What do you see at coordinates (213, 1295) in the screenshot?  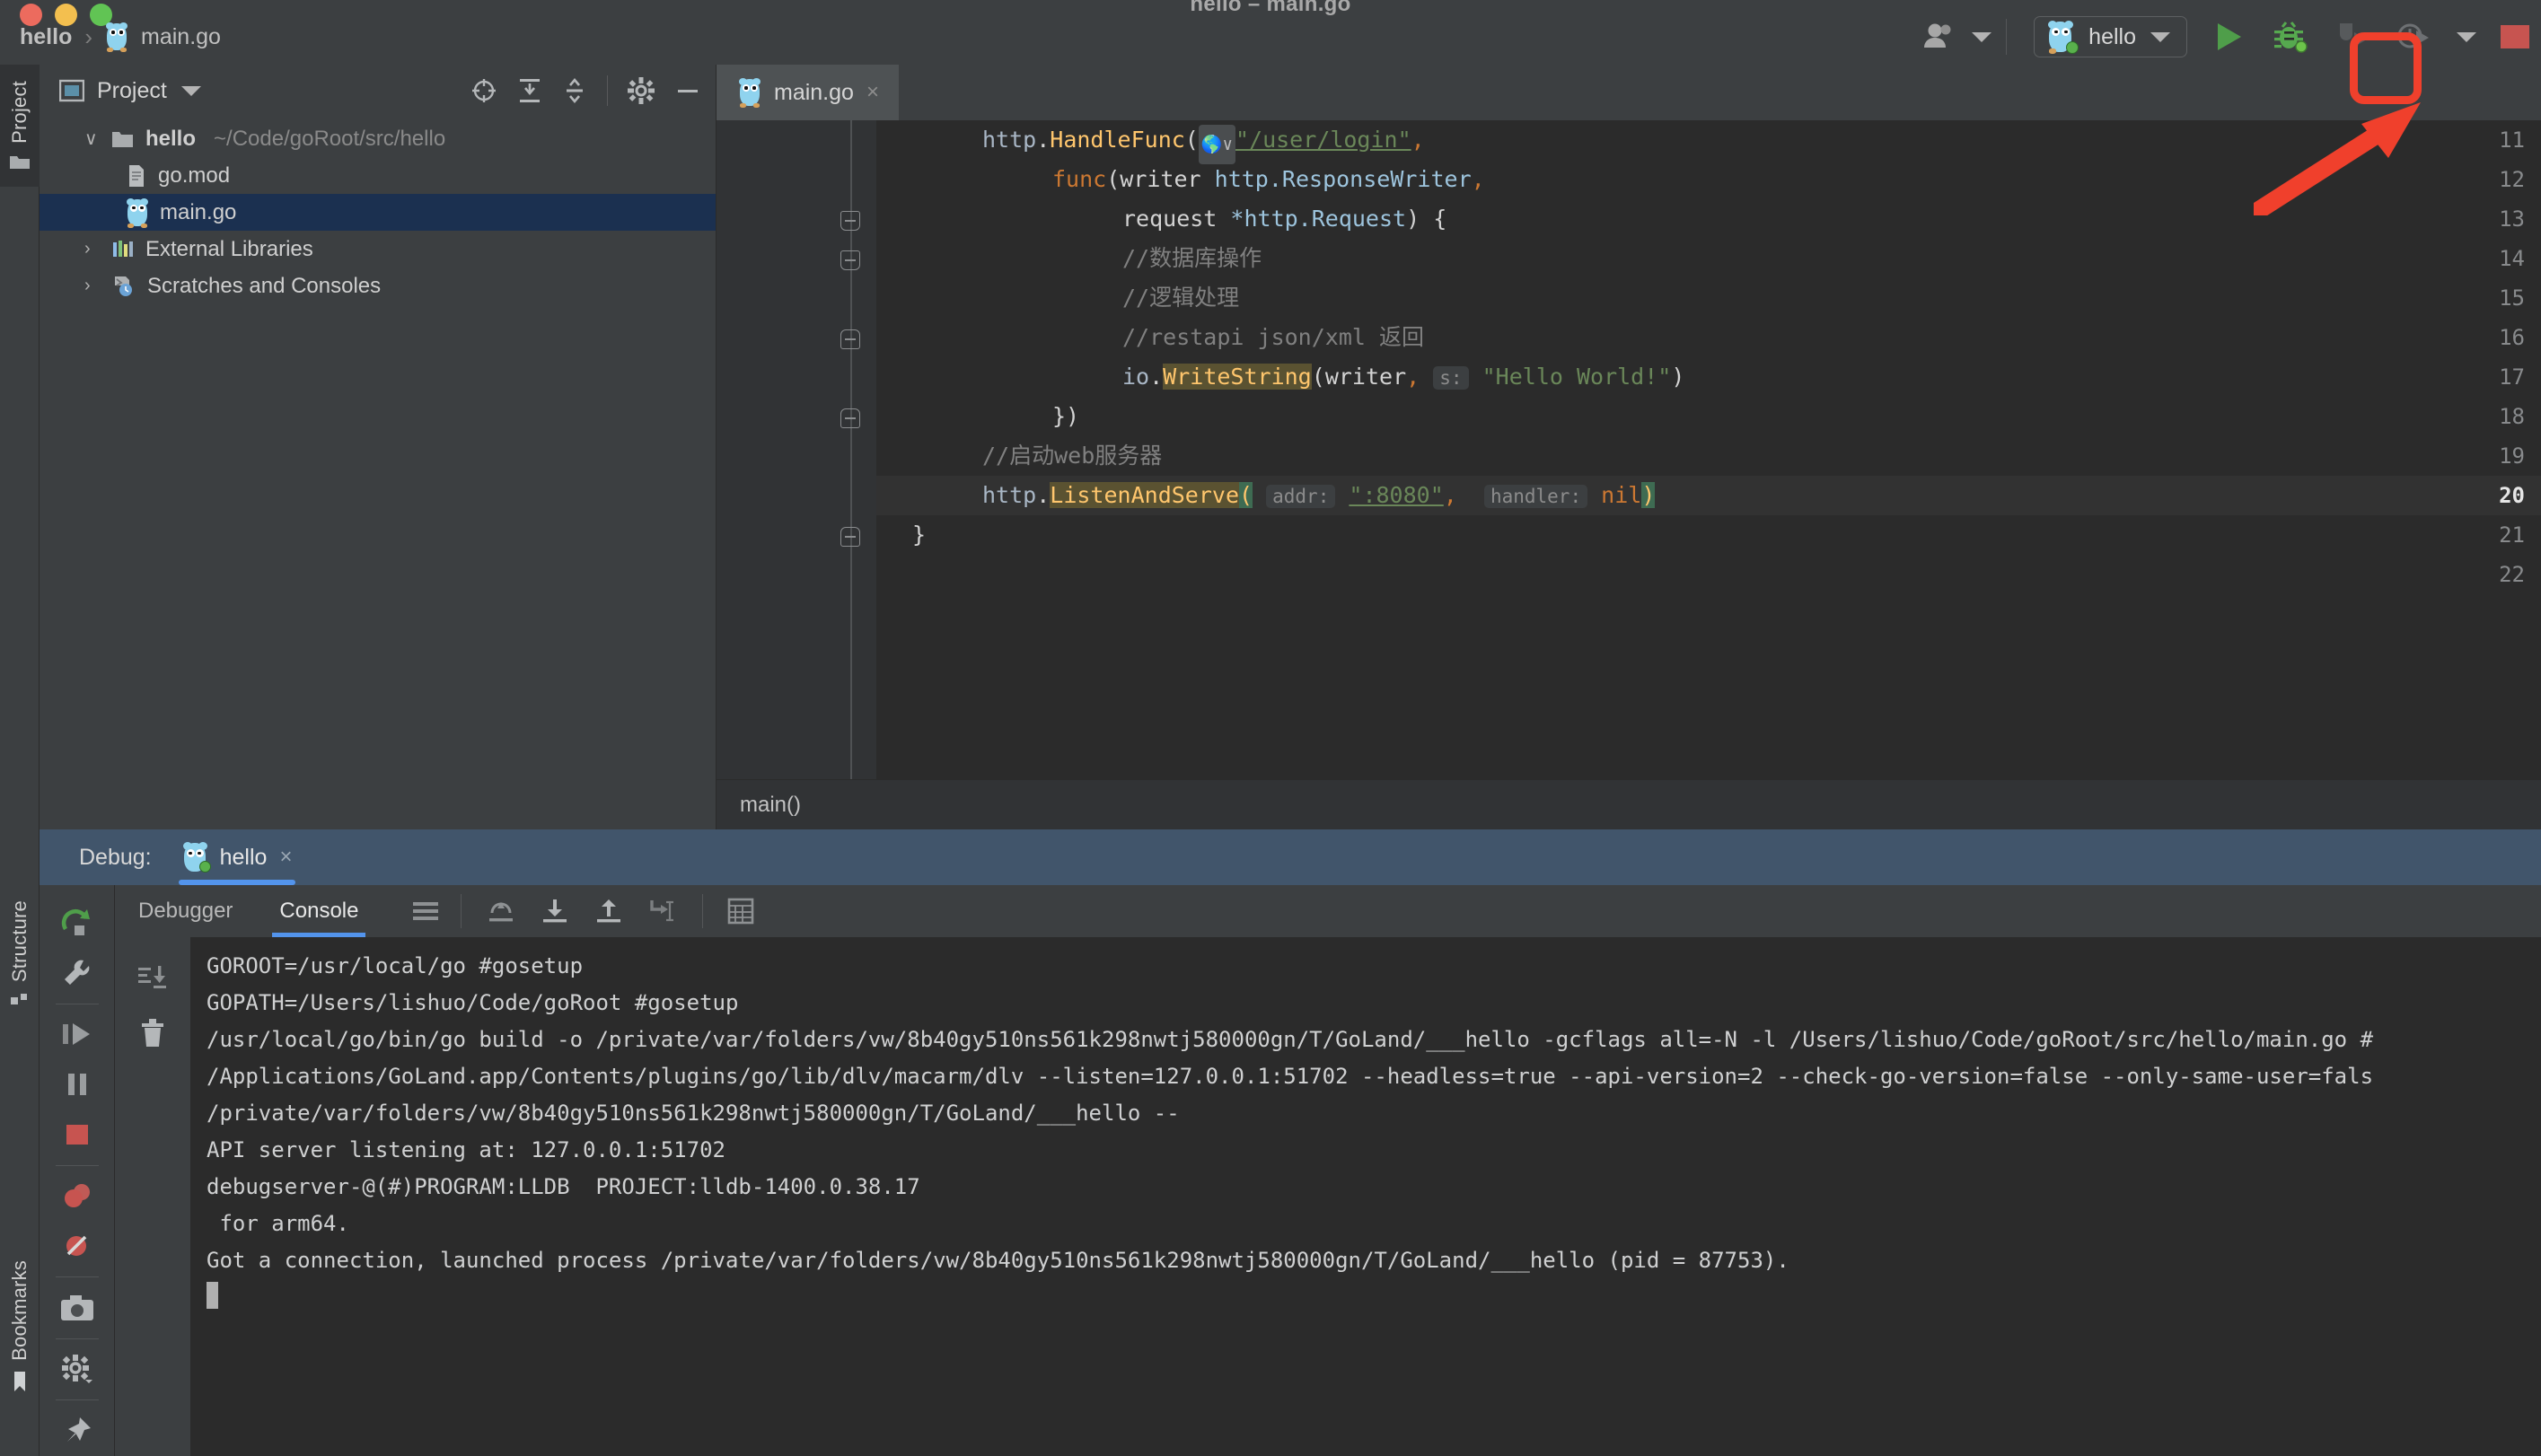 I see `text-cursor` at bounding box center [213, 1295].